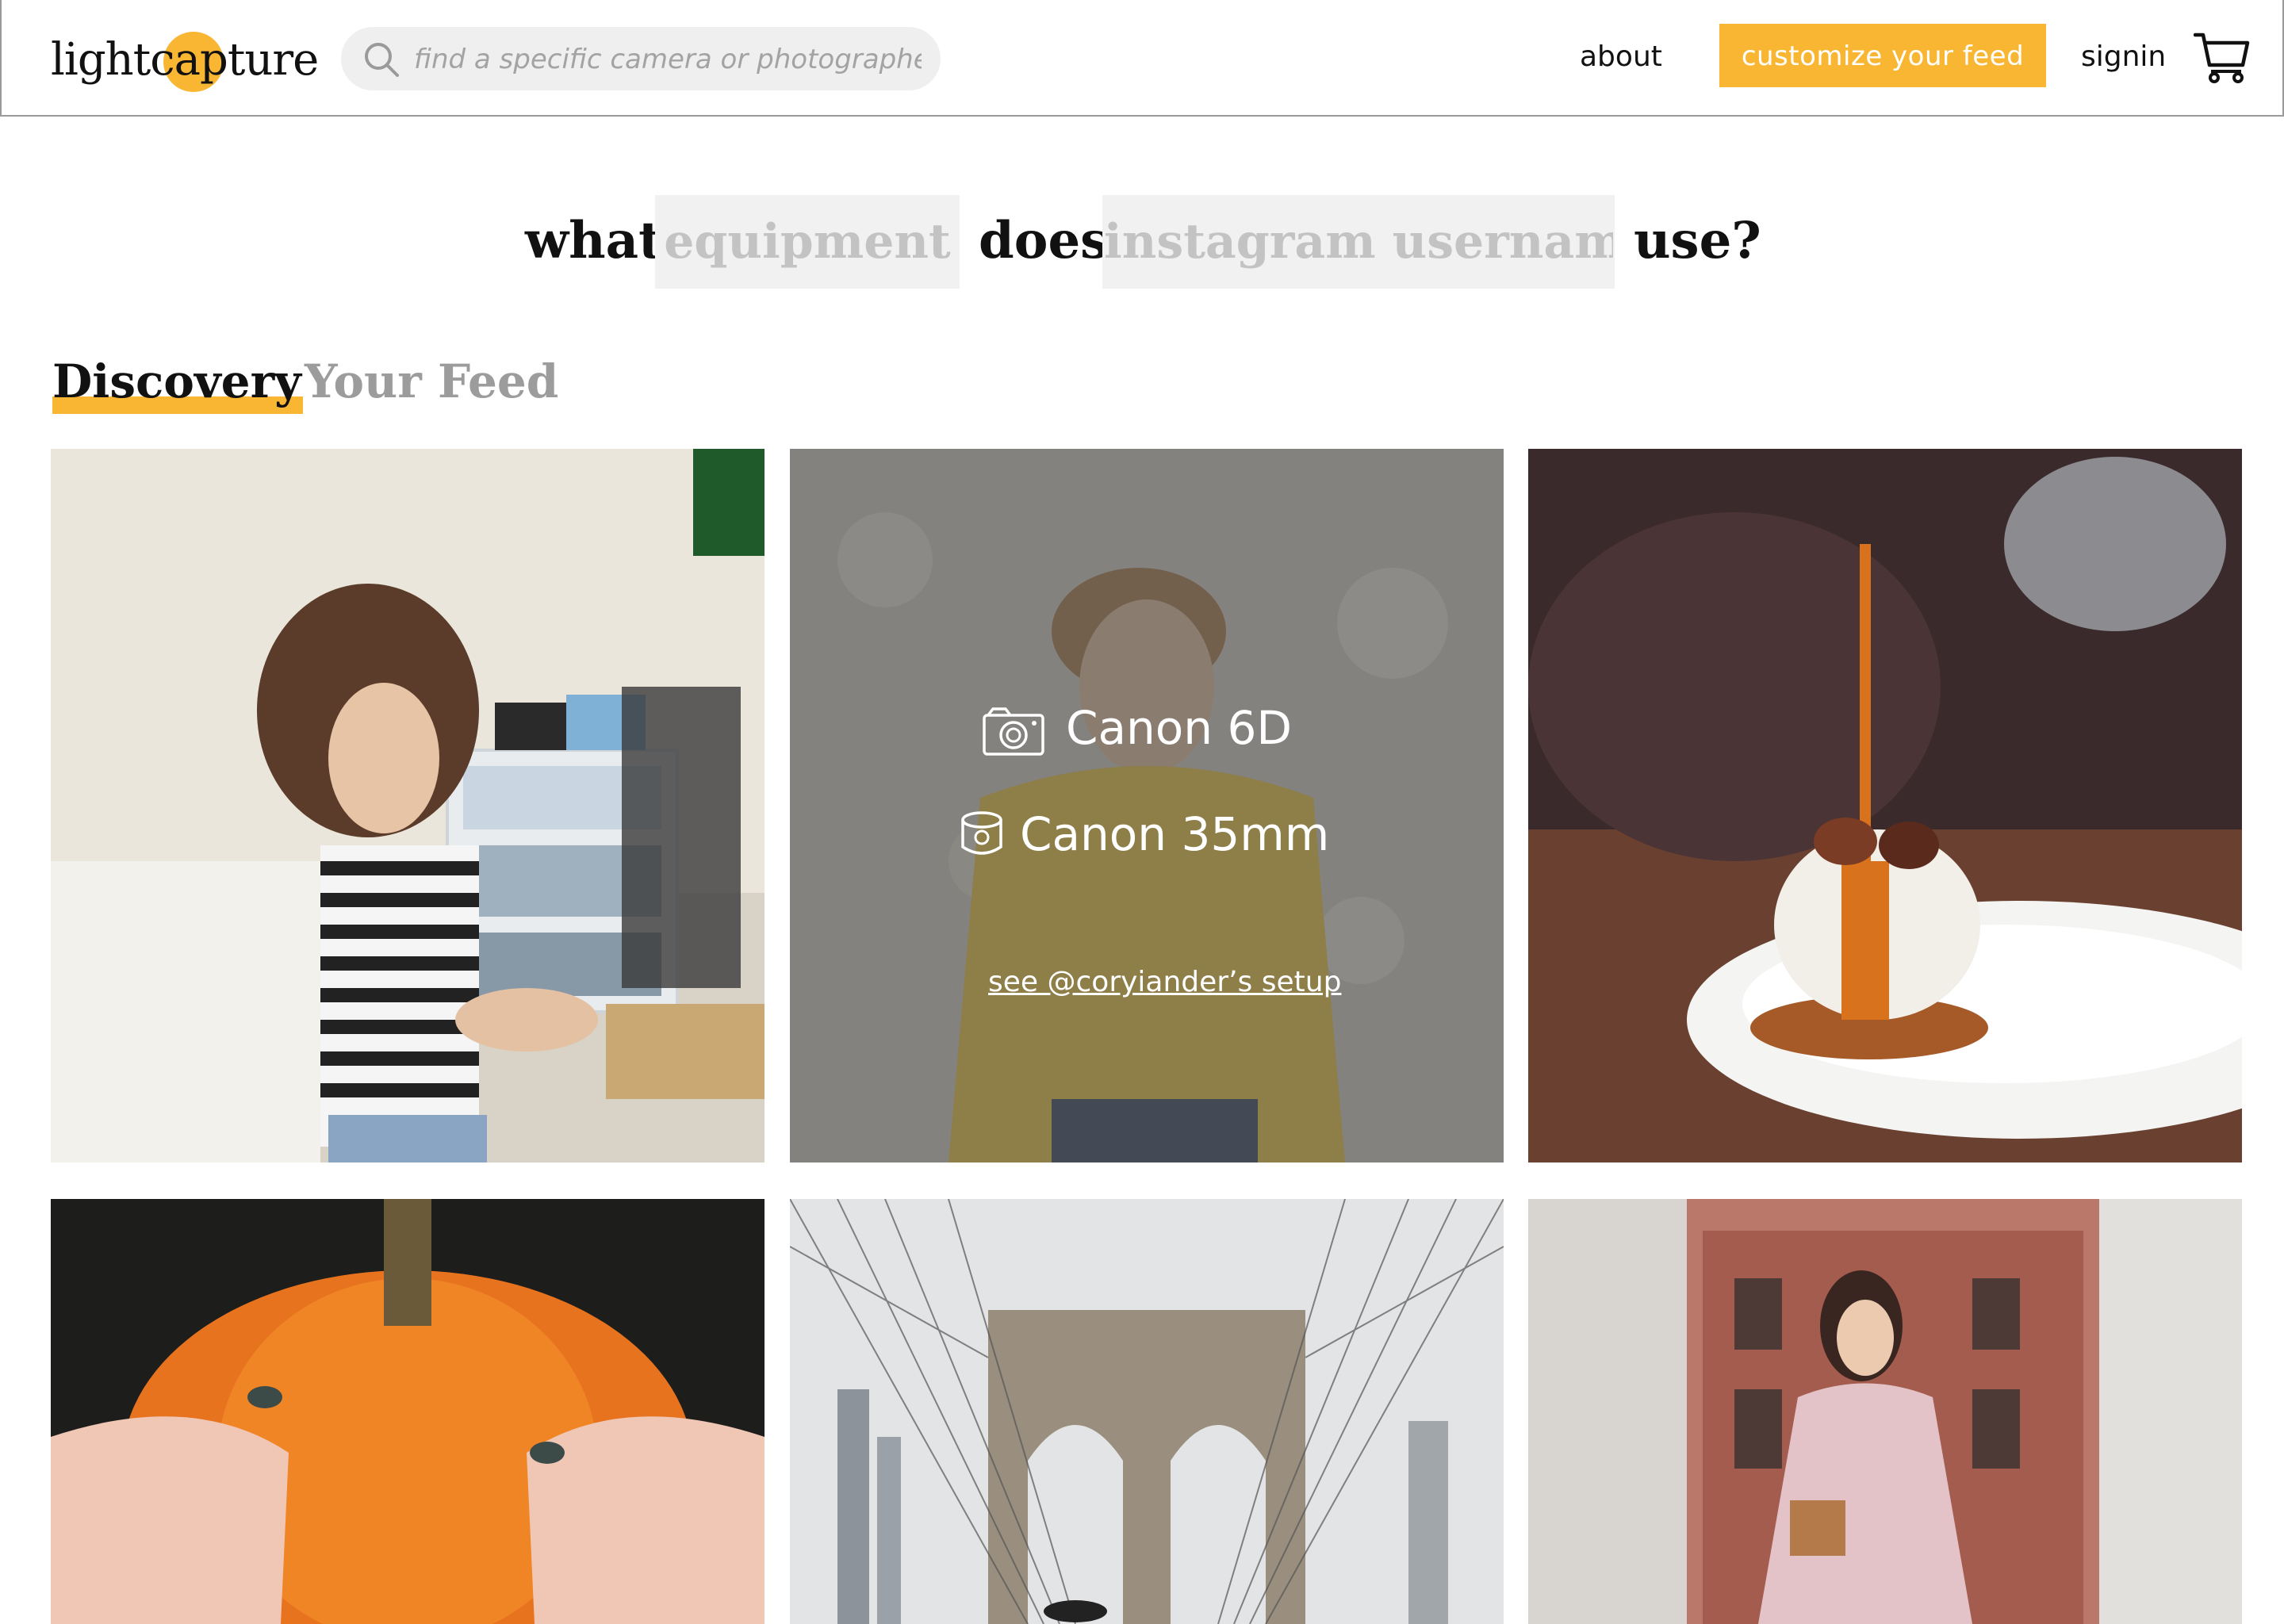 The height and width of the screenshot is (1624, 2284). Describe the element at coordinates (382, 60) in the screenshot. I see `search-icon` at that location.